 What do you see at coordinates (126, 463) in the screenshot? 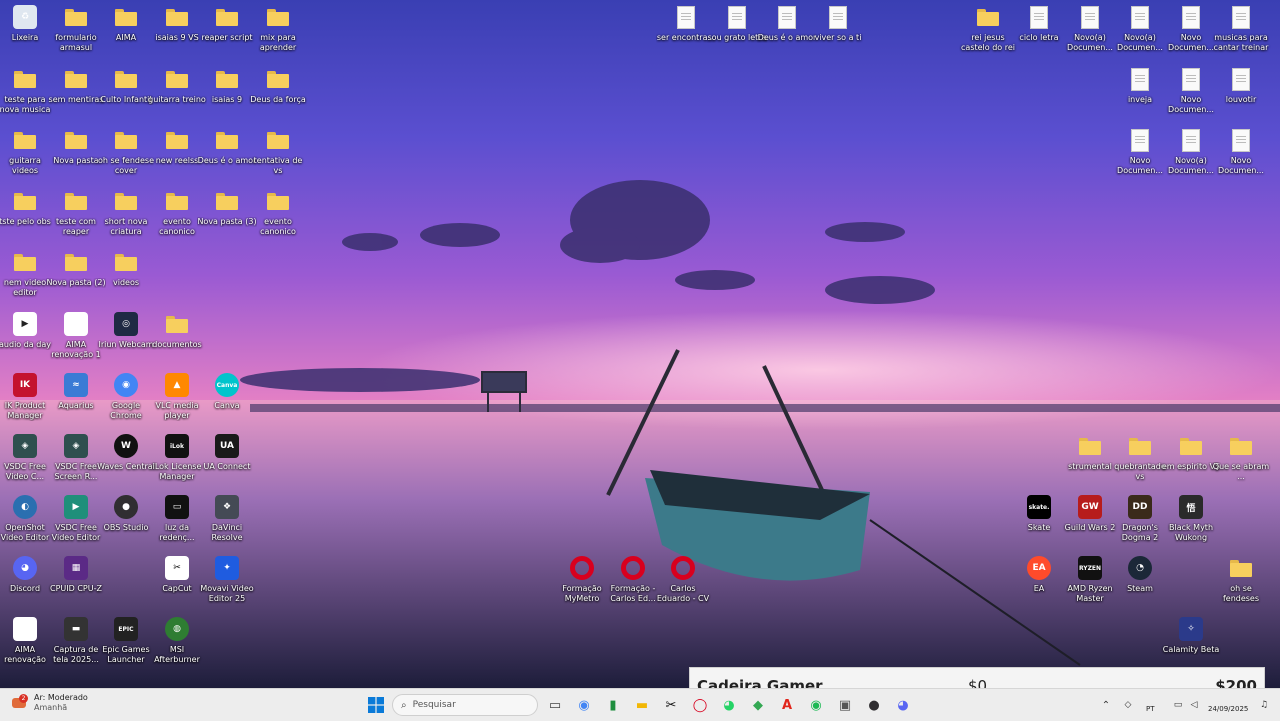
I see `desktop-icon-waves-central: W Waves Central` at bounding box center [126, 463].